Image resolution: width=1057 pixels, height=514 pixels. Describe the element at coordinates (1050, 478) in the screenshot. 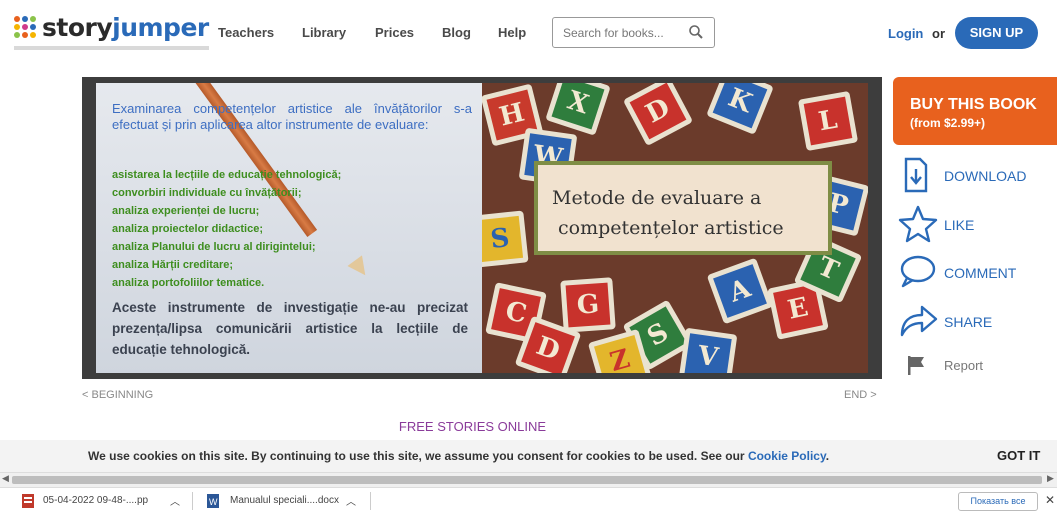

I see `scroll-right-icon: ▶` at that location.